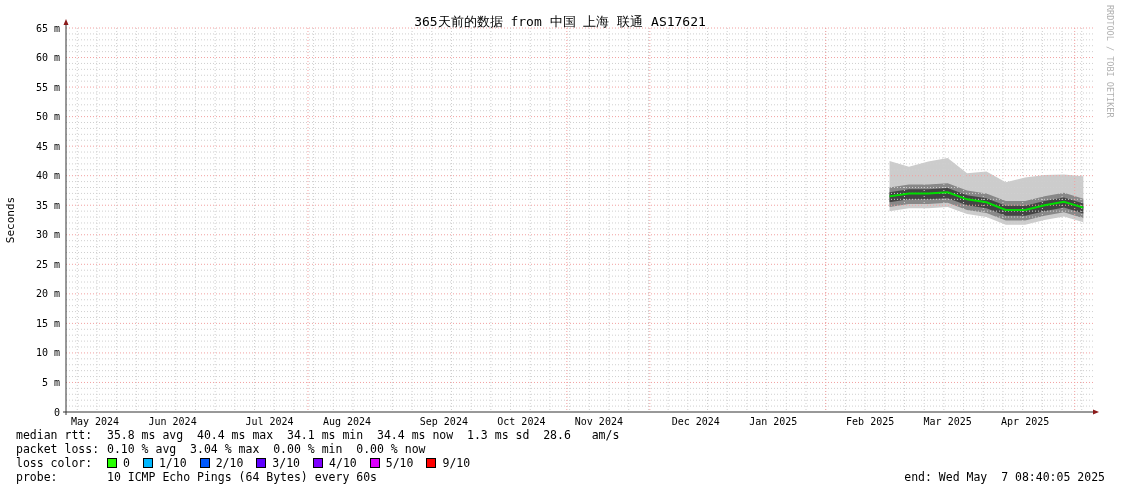  I want to click on legend-value: 10 ICMP Echo Pings (64 Bytes) every 60s, so click(242, 477).